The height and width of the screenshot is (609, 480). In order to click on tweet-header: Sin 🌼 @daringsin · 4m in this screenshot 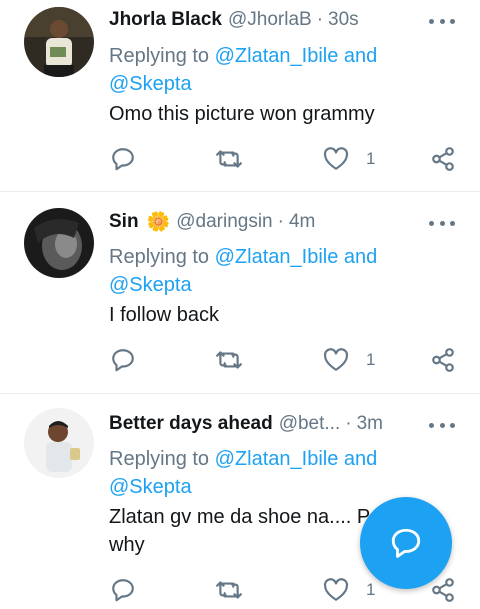, I will do `click(264, 222)`.